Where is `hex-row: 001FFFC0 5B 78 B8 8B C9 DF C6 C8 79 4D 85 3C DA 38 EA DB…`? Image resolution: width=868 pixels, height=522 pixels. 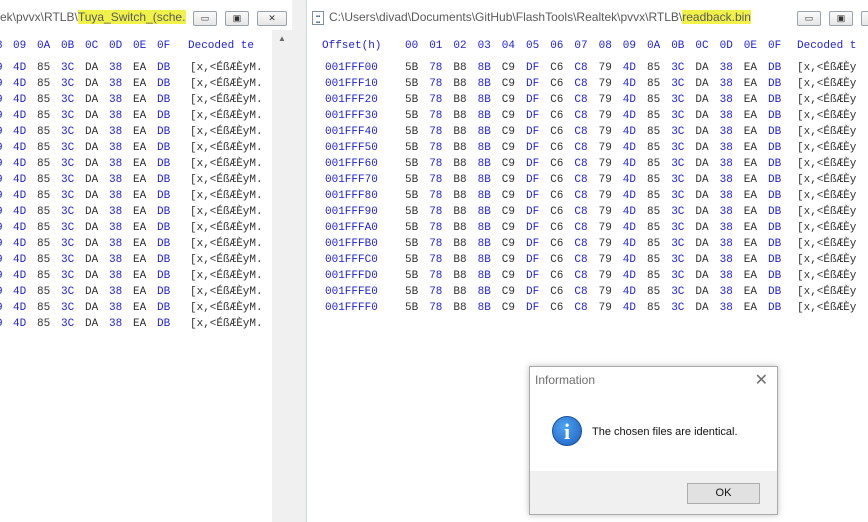
hex-row: 001FFFC0 5B 78 B8 8B C9 DF C6 C8 79 4D 85 3C DA 38 EA DB… is located at coordinates (587, 262).